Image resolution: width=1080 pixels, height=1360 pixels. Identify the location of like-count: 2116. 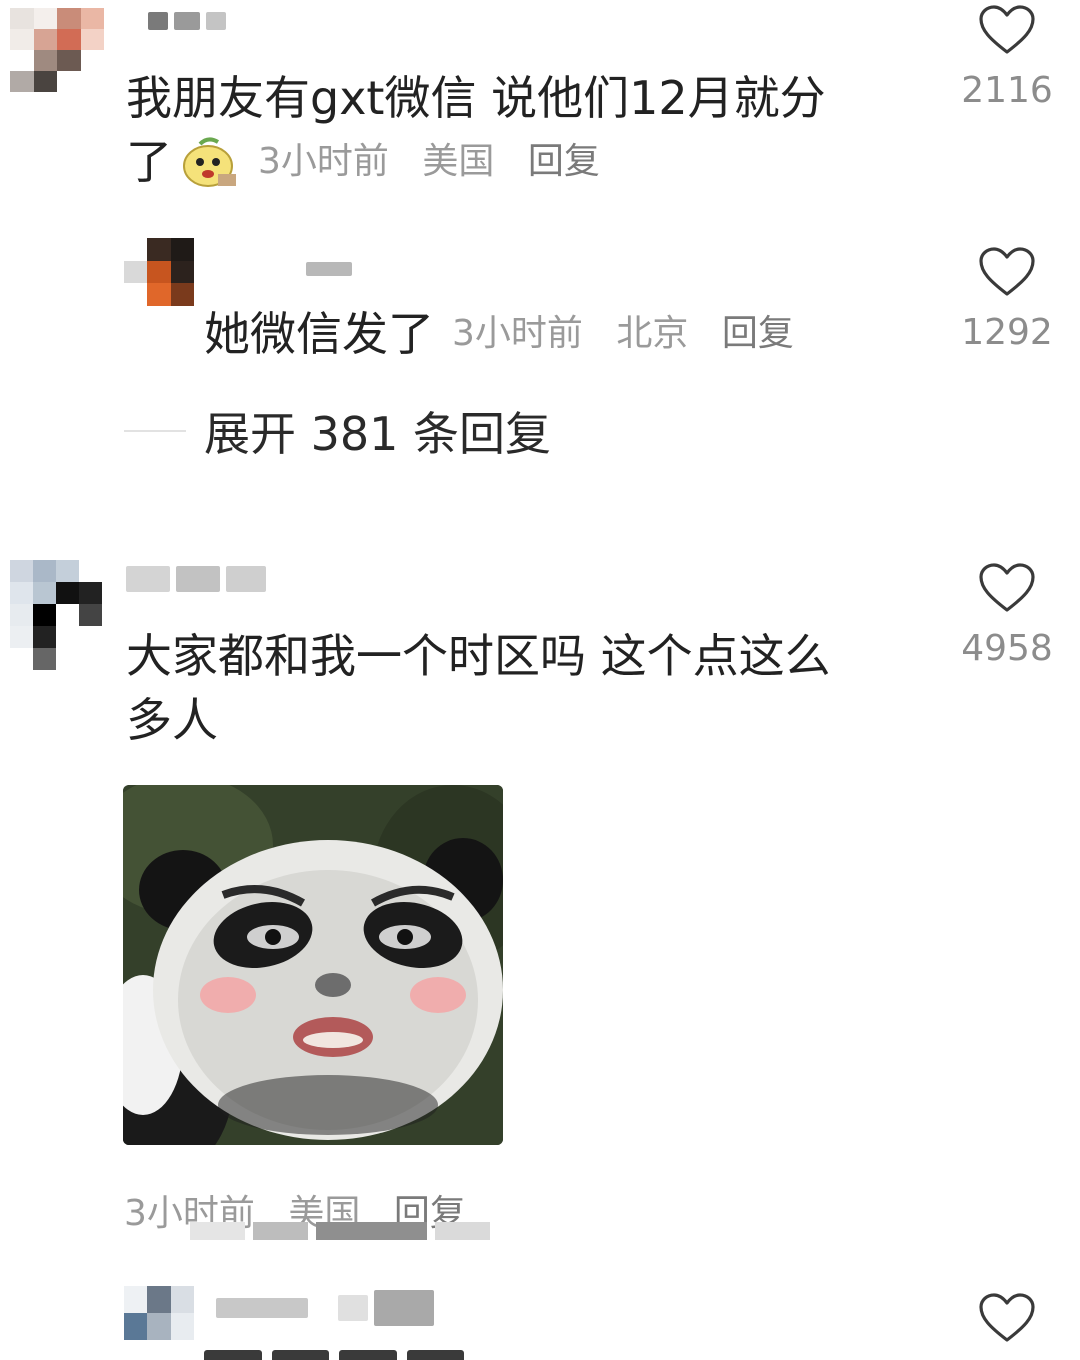
(1007, 90).